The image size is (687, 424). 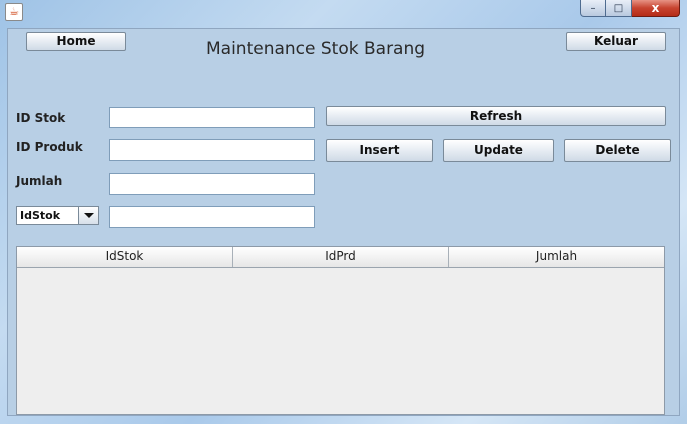 I want to click on keluar-button: Keluar, so click(x=616, y=41).